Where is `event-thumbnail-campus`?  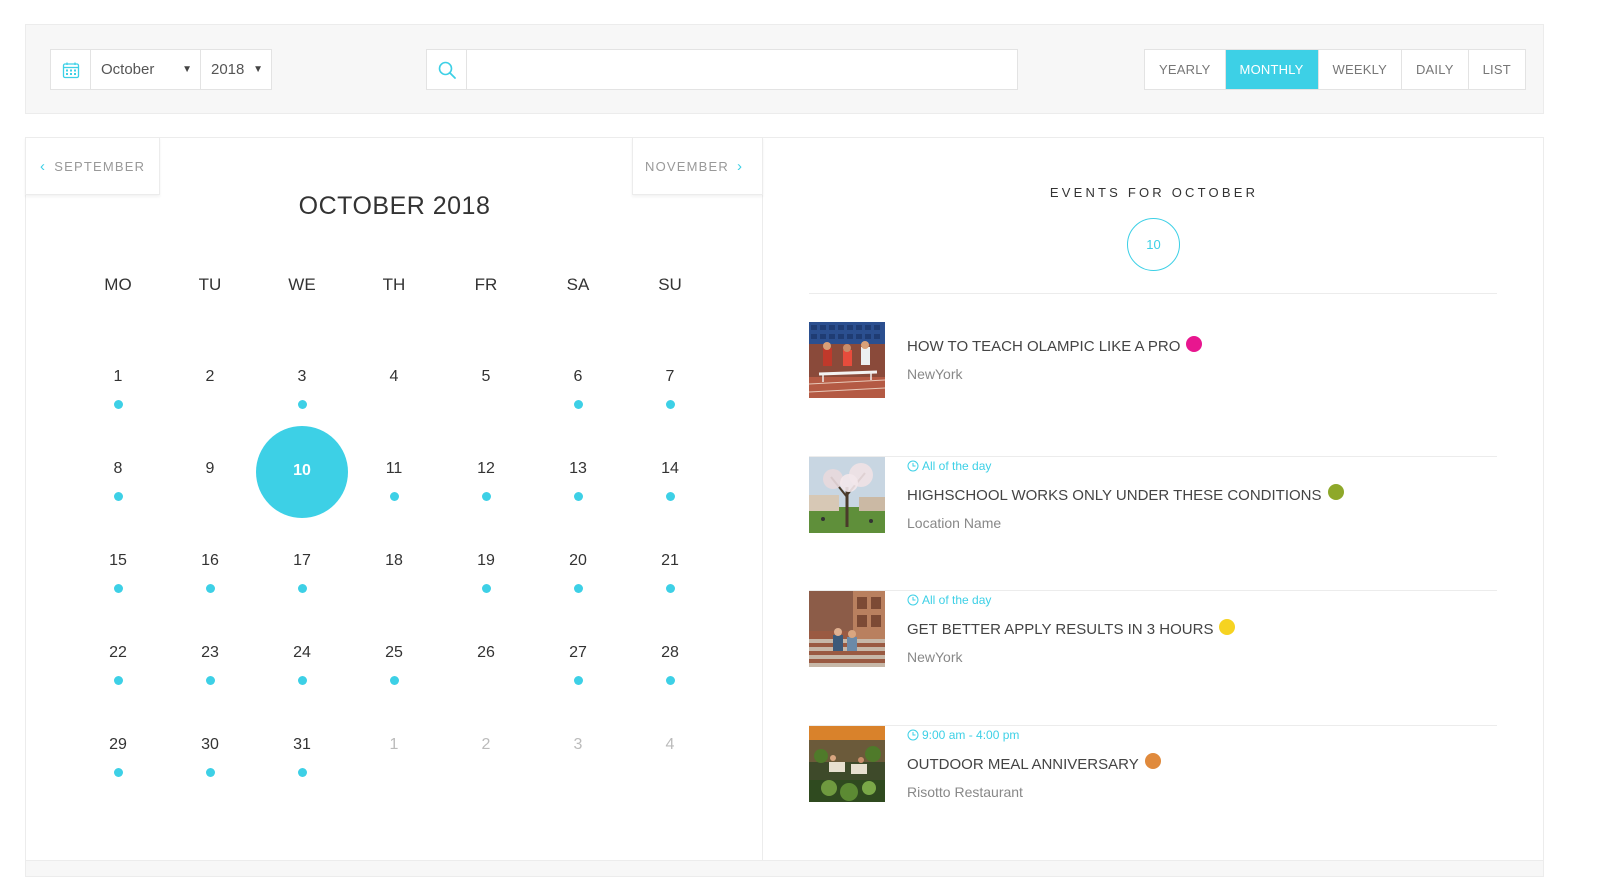
event-thumbnail-campus is located at coordinates (847, 494).